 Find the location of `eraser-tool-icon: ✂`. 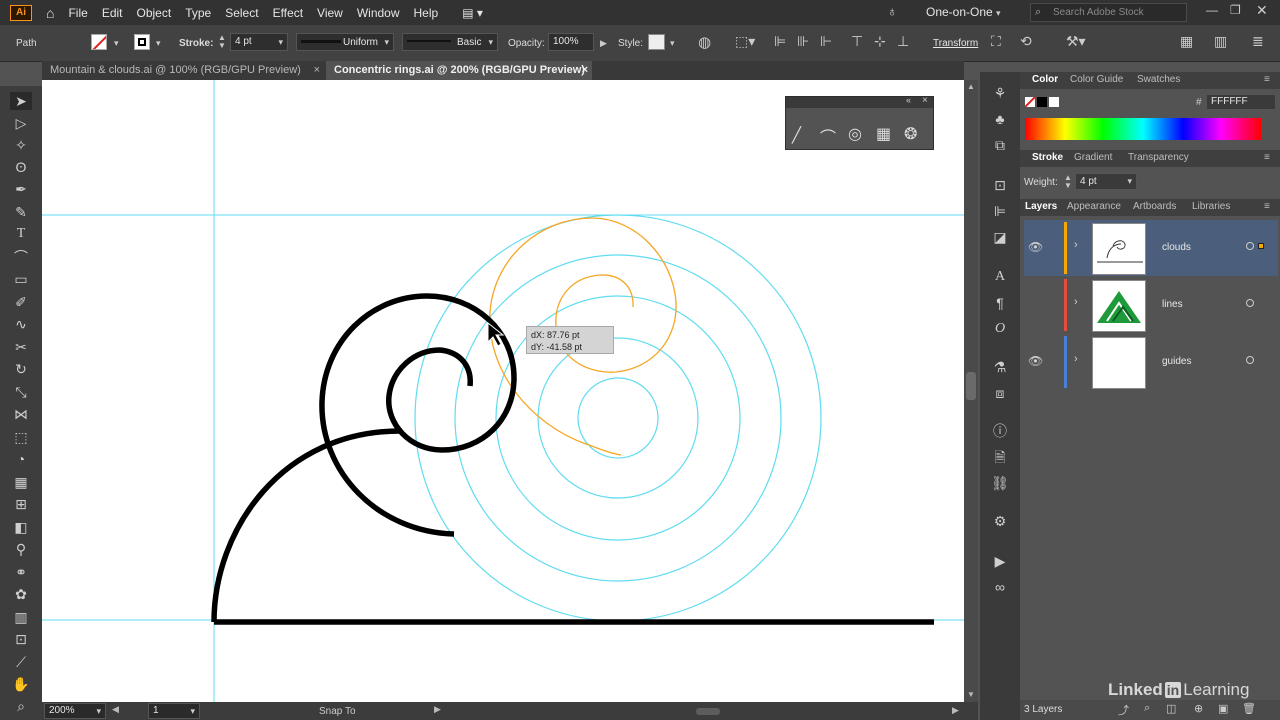

eraser-tool-icon: ✂ is located at coordinates (21, 347).